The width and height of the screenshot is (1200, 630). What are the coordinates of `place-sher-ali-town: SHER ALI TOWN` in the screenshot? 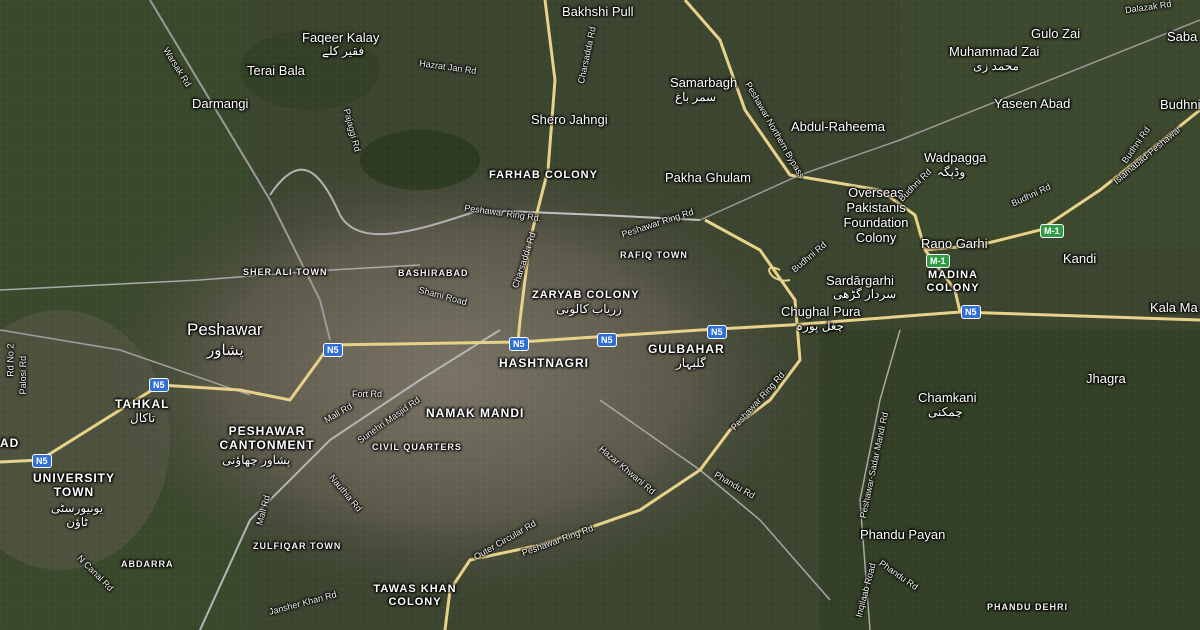 It's located at (285, 272).